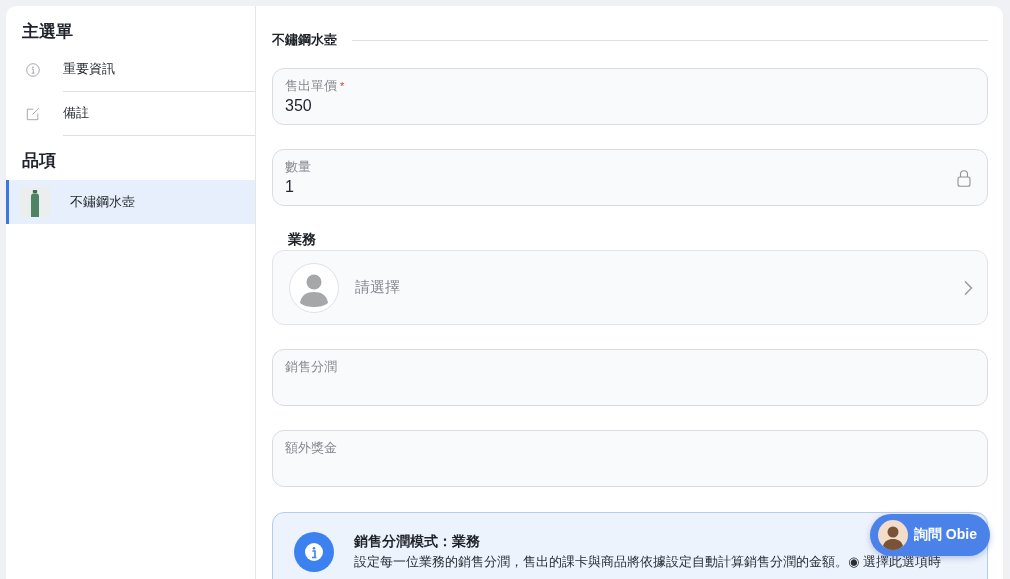 The image size is (1010, 579). What do you see at coordinates (130, 114) in the screenshot?
I see `menu-item: 備註` at bounding box center [130, 114].